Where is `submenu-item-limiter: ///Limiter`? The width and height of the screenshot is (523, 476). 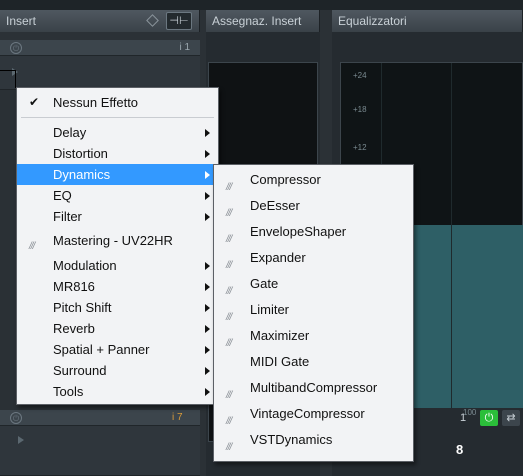
submenu-item-limiter: ///Limiter is located at coordinates (313, 310).